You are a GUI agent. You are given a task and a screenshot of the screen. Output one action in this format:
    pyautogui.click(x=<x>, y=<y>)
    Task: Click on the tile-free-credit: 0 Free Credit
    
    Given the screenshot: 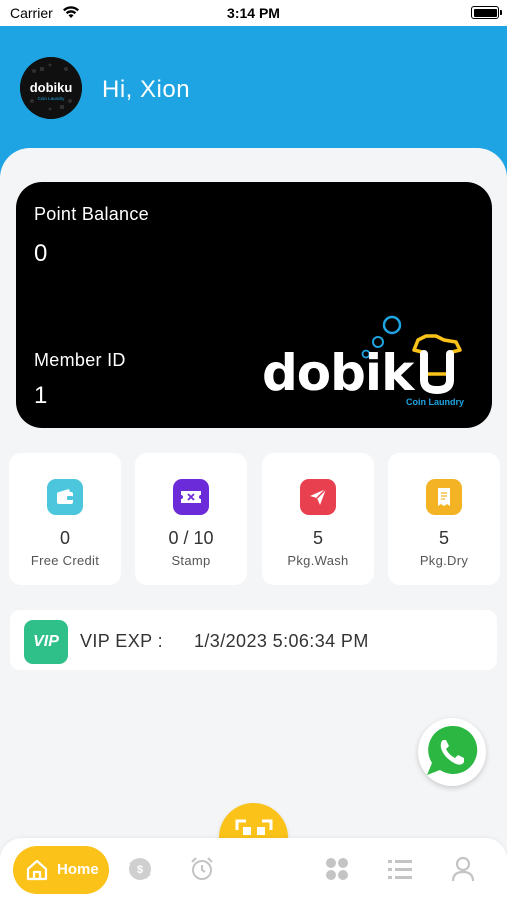 What is the action you would take?
    pyautogui.click(x=65, y=519)
    